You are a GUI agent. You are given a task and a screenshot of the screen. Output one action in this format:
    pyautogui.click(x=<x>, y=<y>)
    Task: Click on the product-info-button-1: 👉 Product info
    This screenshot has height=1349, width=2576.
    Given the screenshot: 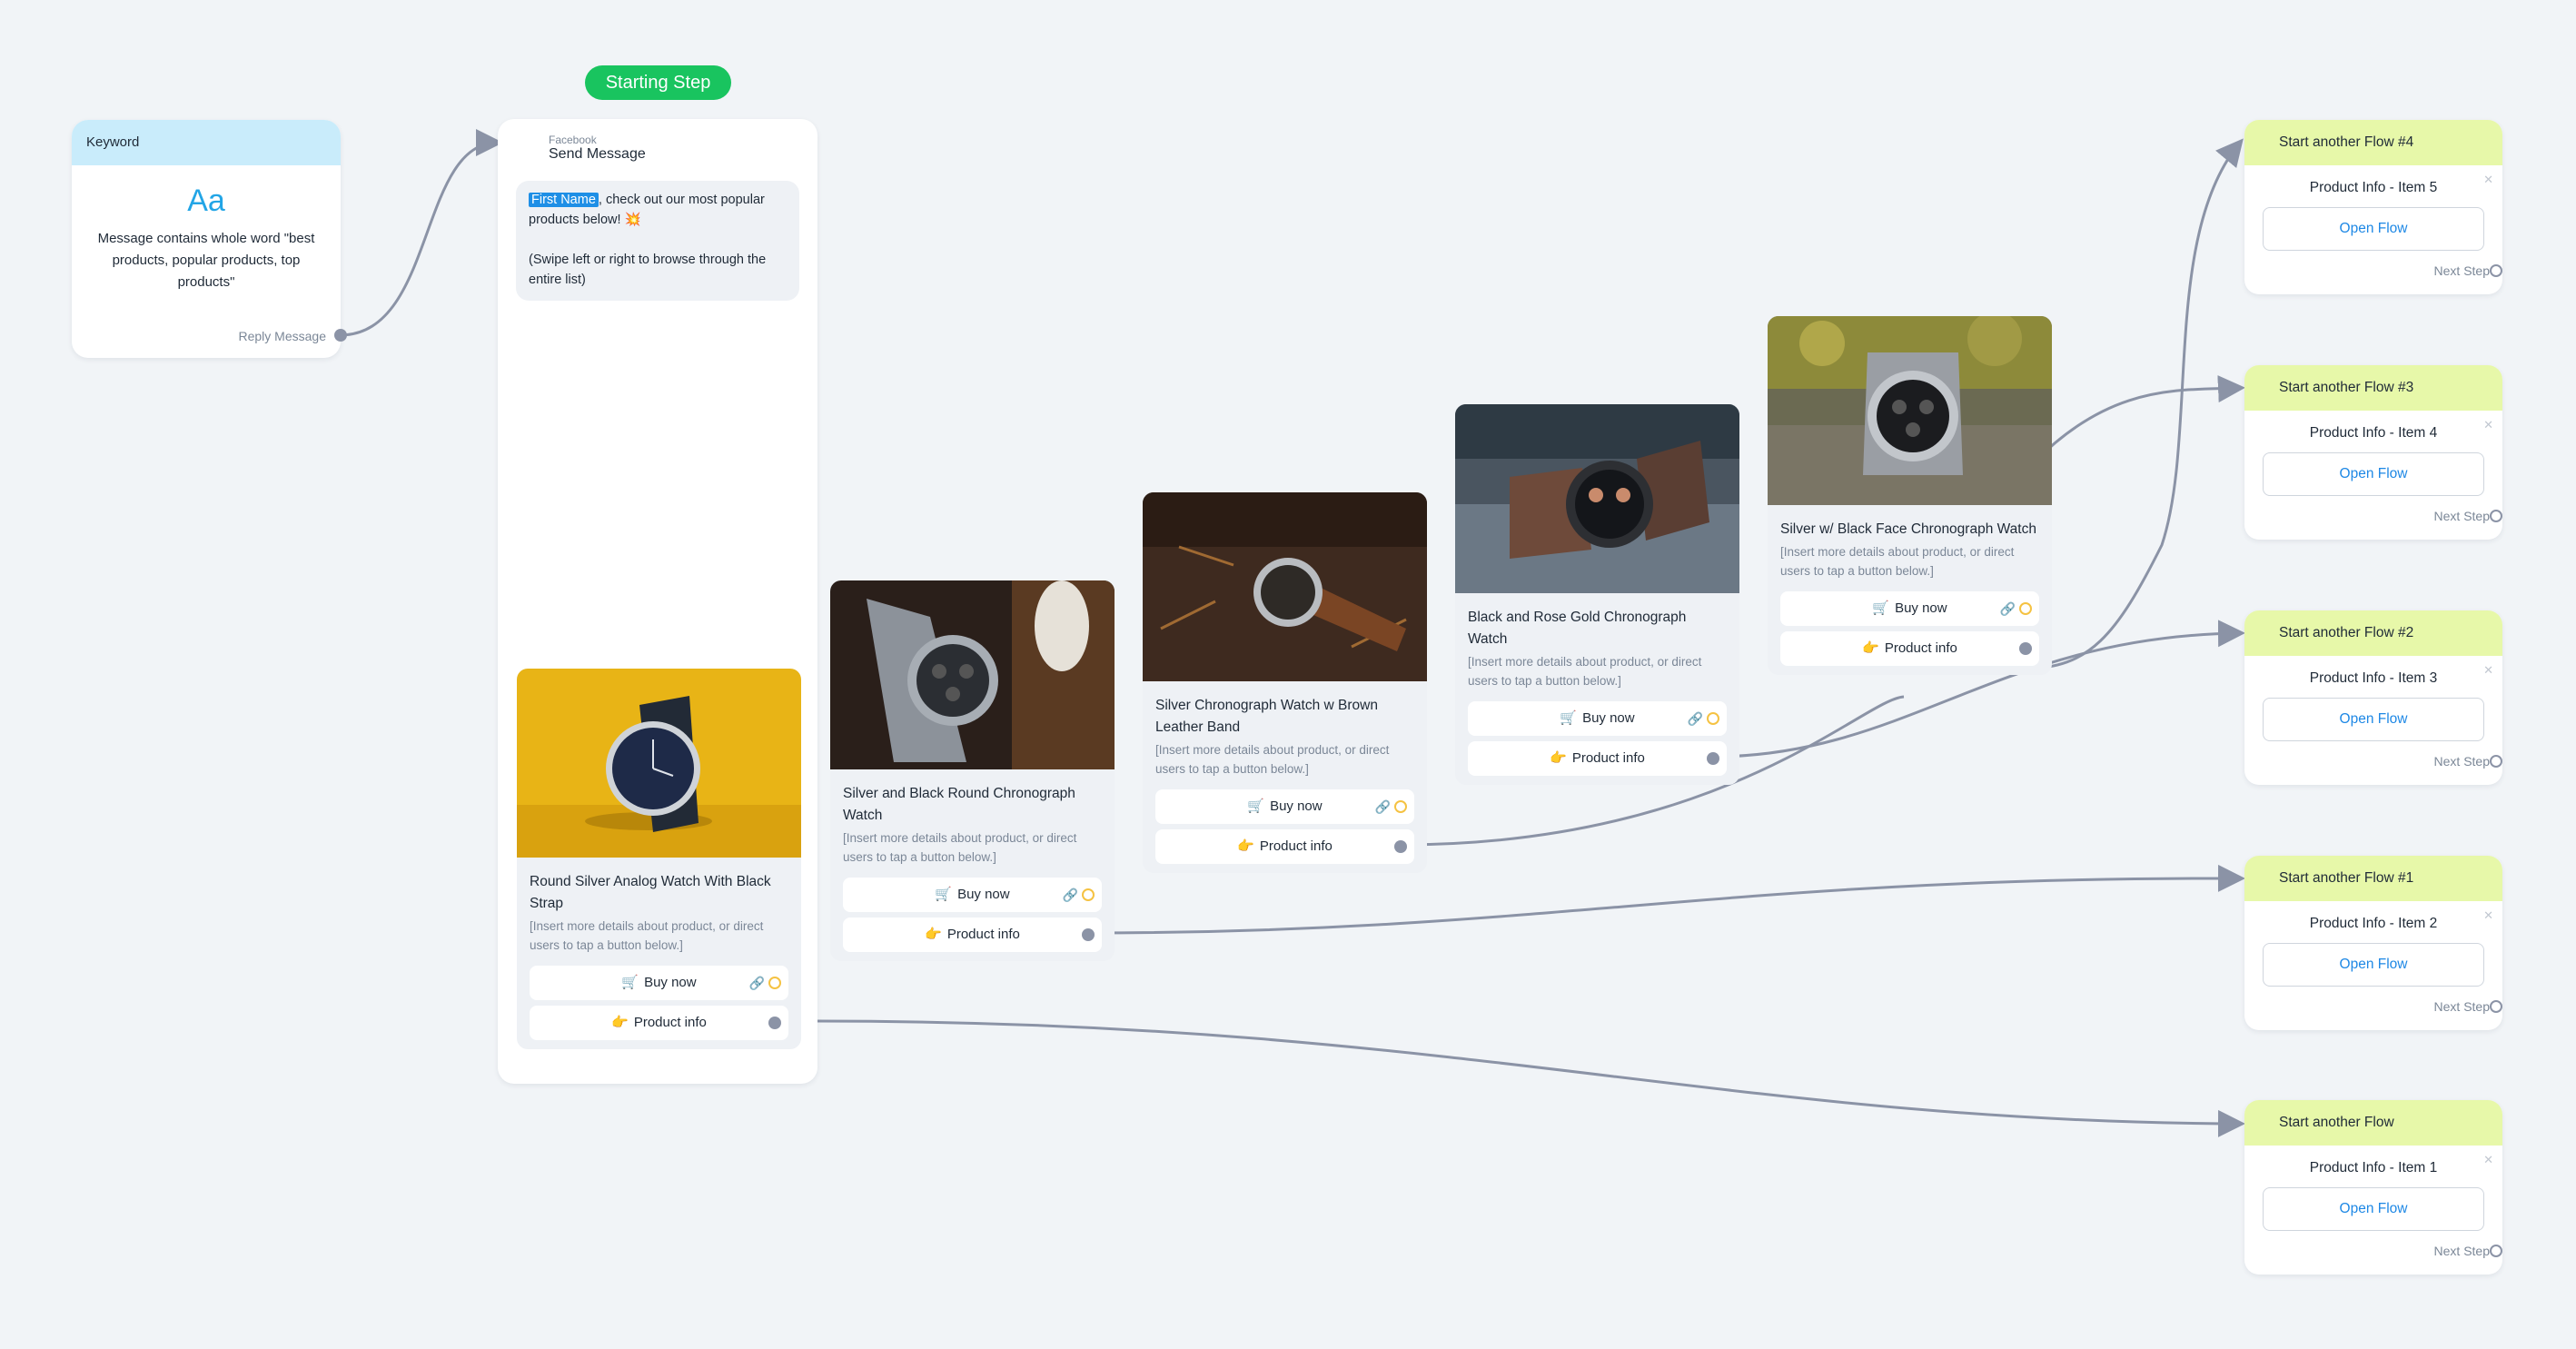 What is the action you would take?
    pyautogui.click(x=659, y=1023)
    